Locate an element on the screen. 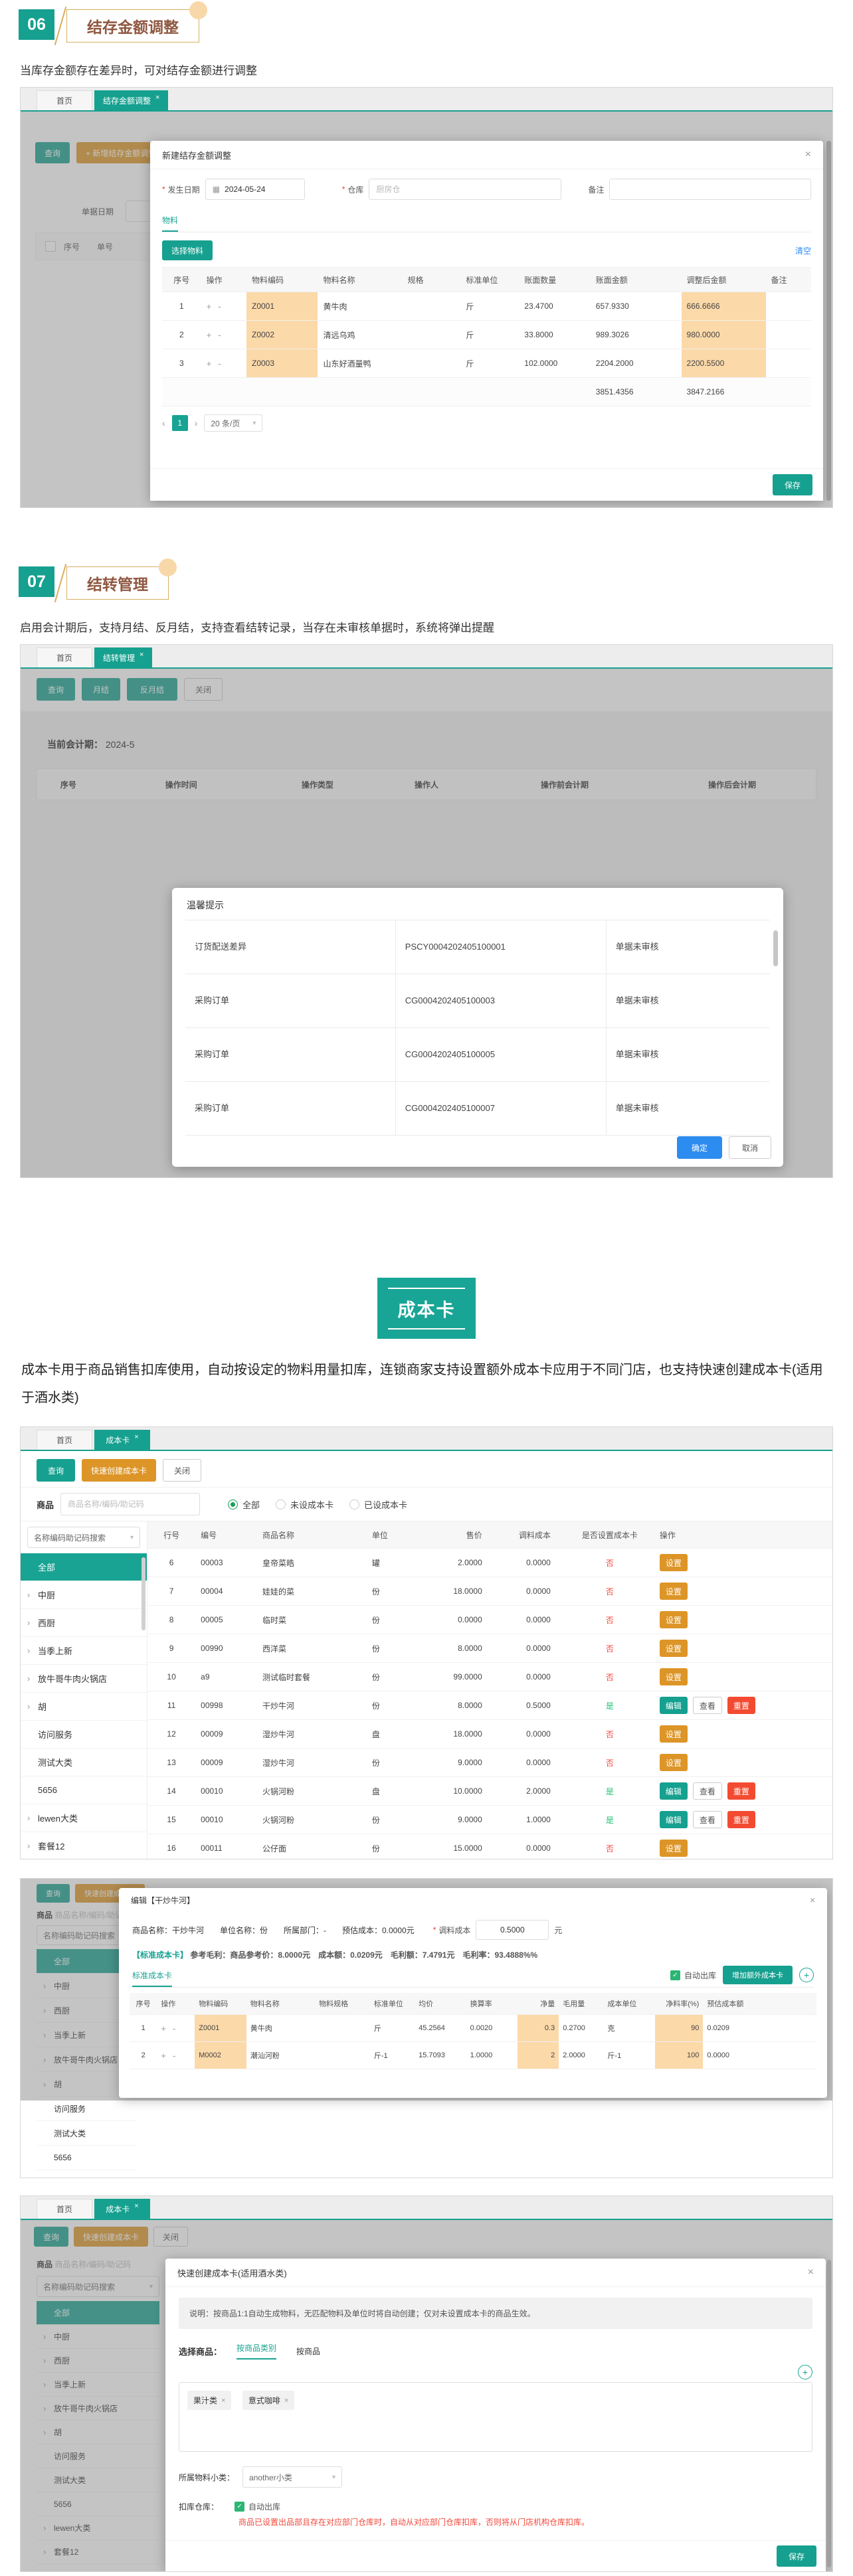  adjusted-amount: 2200.5500 is located at coordinates (723, 363).